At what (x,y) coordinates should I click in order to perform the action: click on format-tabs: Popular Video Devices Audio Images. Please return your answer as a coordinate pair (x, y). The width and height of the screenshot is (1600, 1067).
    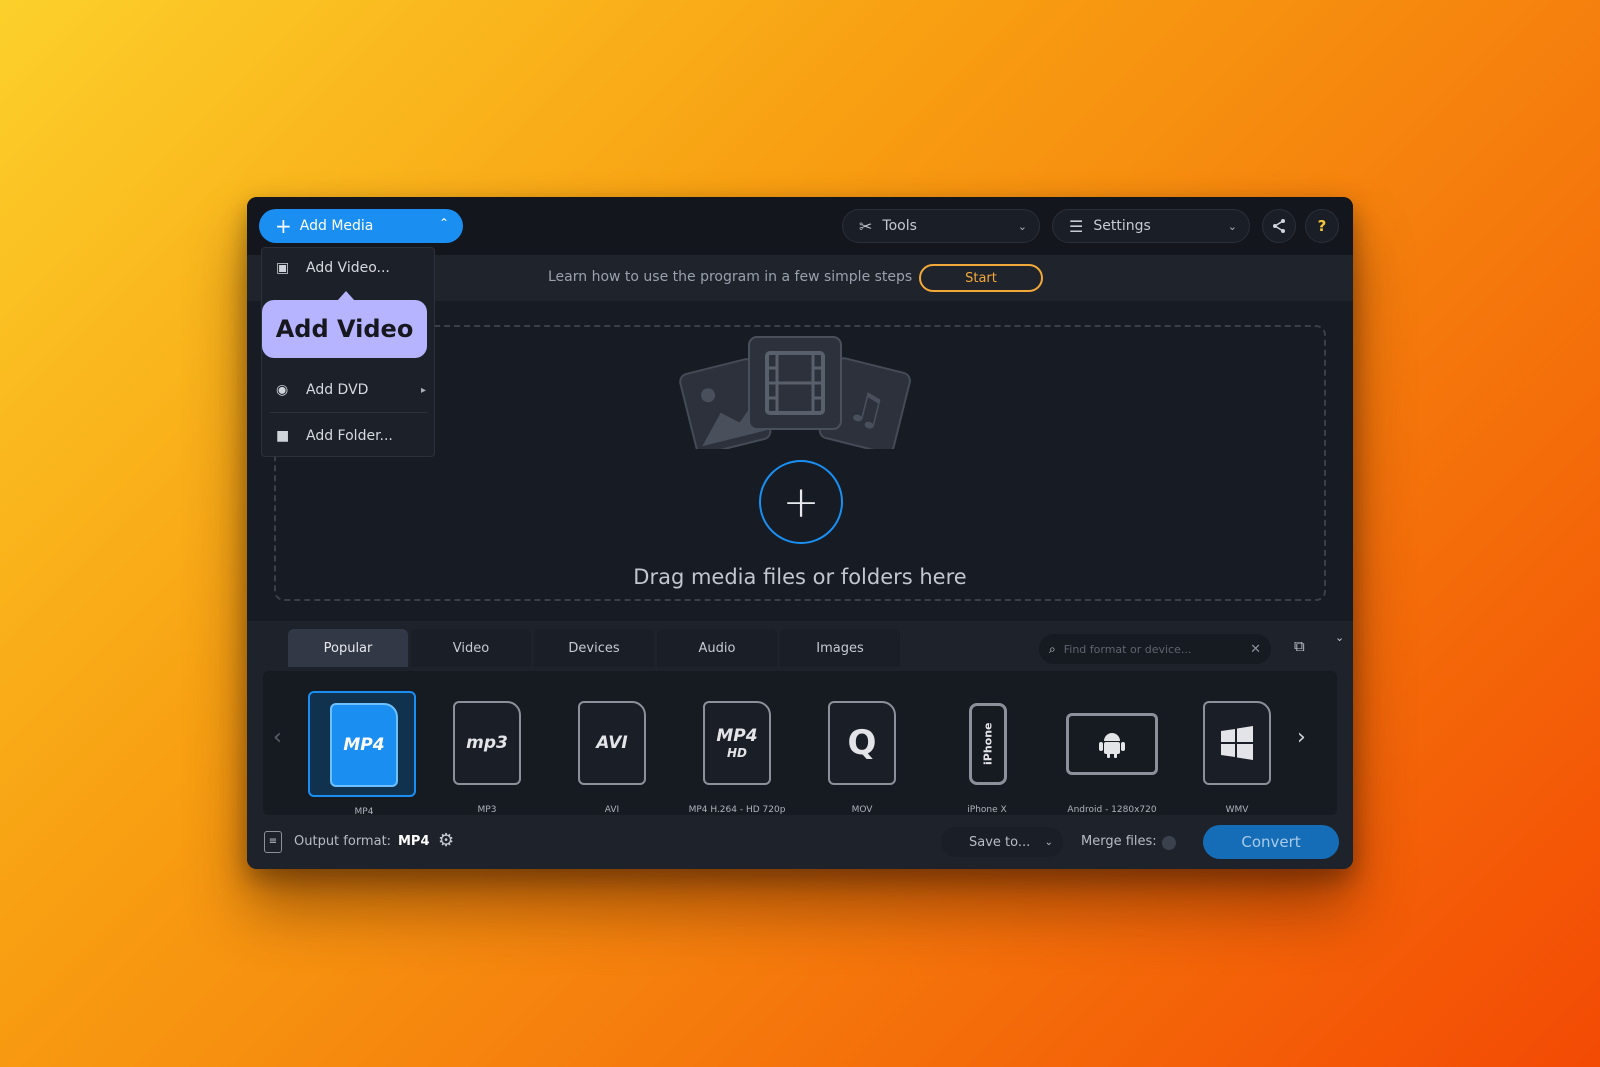
    Looking at the image, I should click on (595, 648).